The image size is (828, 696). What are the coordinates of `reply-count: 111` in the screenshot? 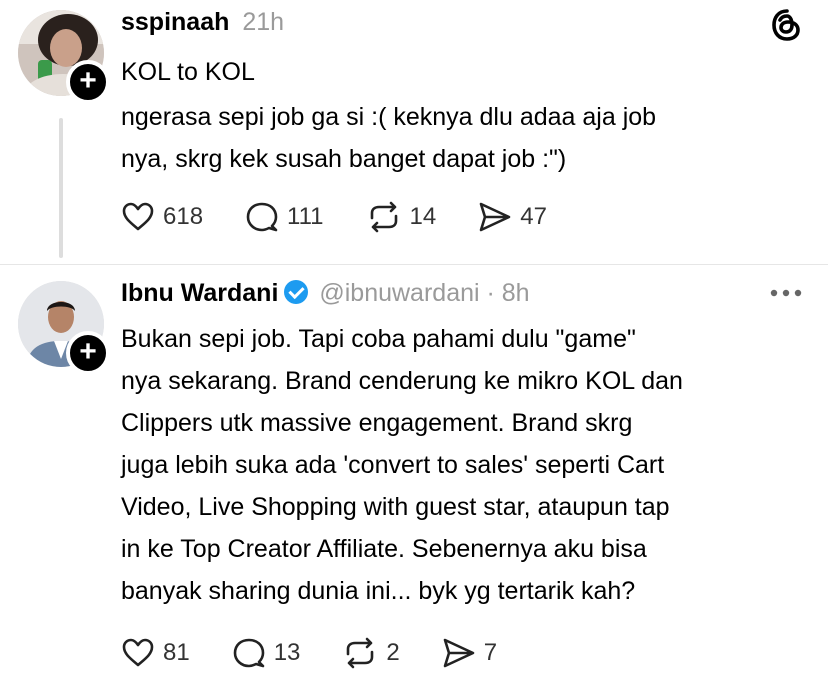 It's located at (305, 216).